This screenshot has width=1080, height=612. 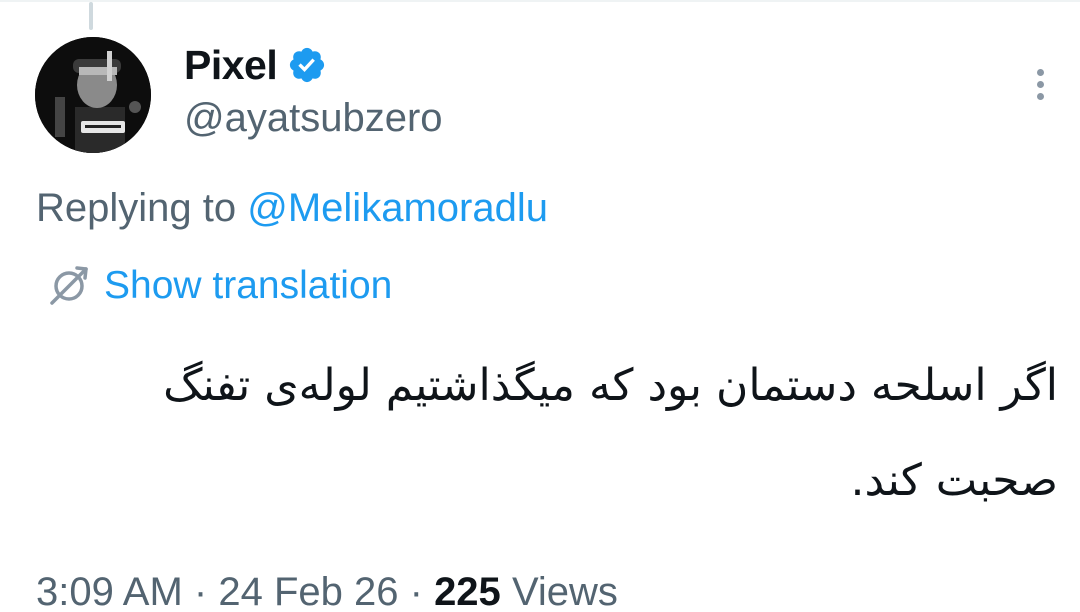 I want to click on replying-to-label: Replying to, so click(x=136, y=208).